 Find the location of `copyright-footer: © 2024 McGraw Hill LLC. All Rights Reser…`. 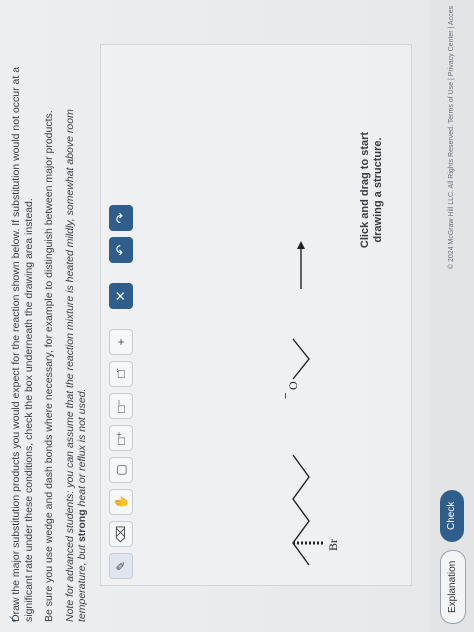

copyright-footer: © 2024 McGraw Hill LLC. All Rights Reser… is located at coordinates (451, 138).